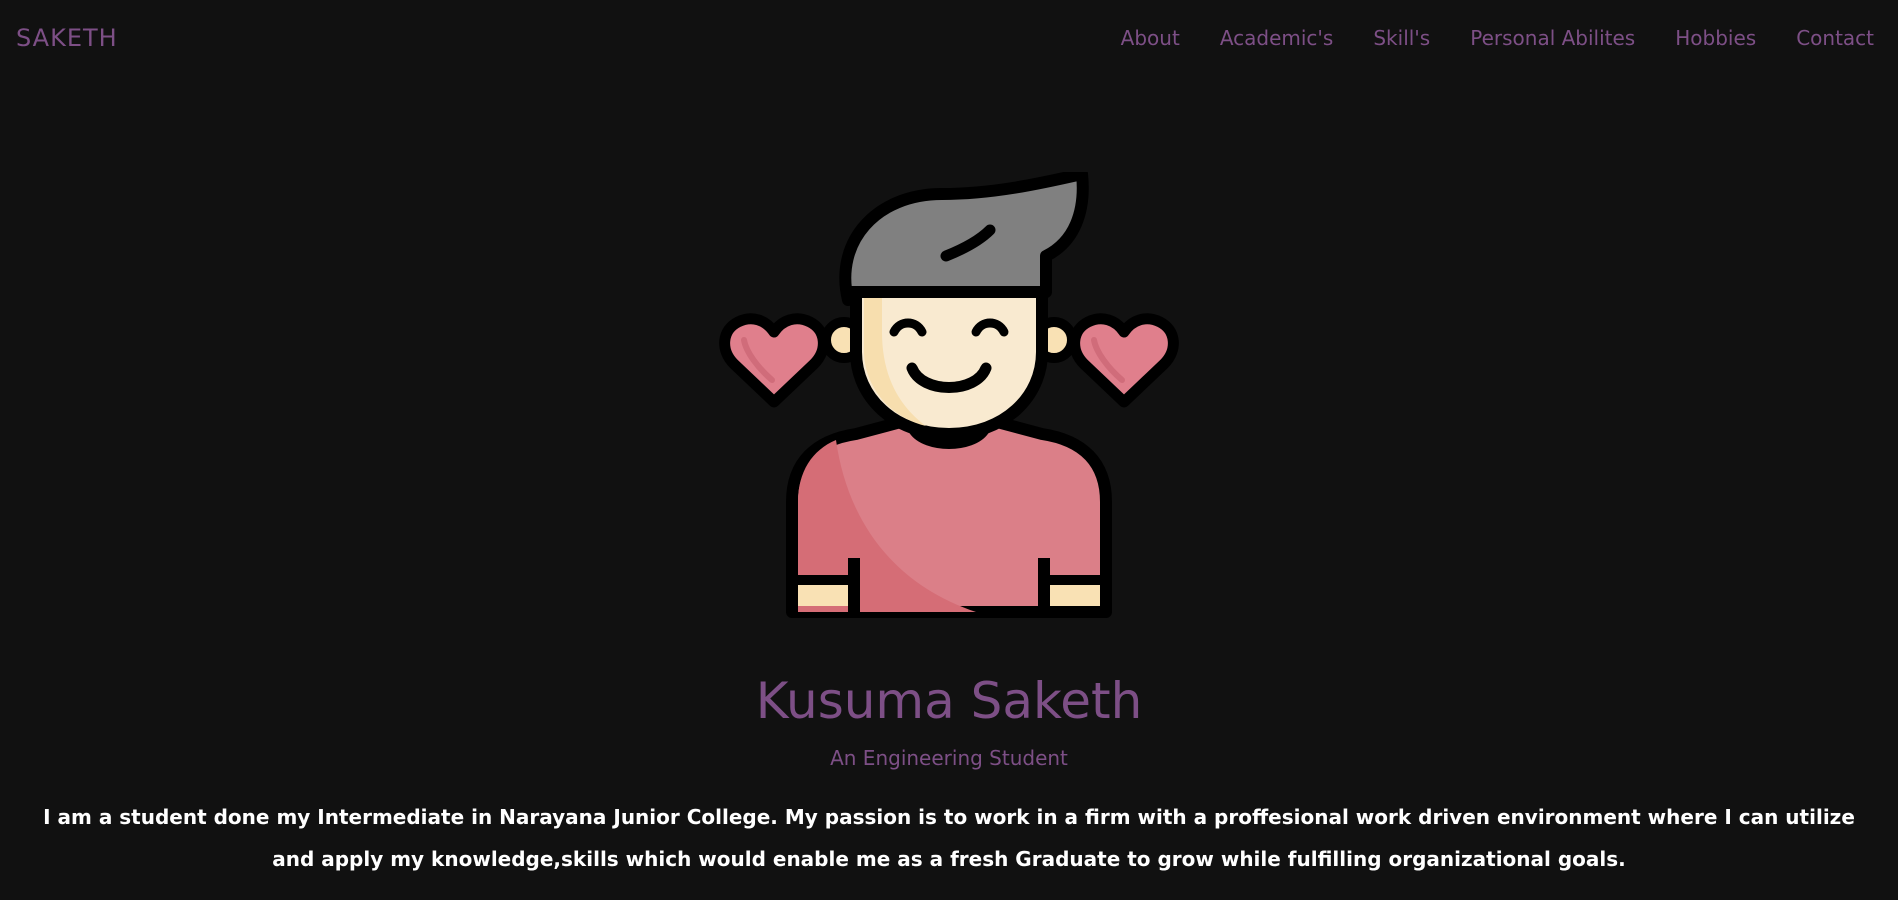 This screenshot has height=900, width=1898. Describe the element at coordinates (964, 237) in the screenshot. I see `hair-icon` at that location.